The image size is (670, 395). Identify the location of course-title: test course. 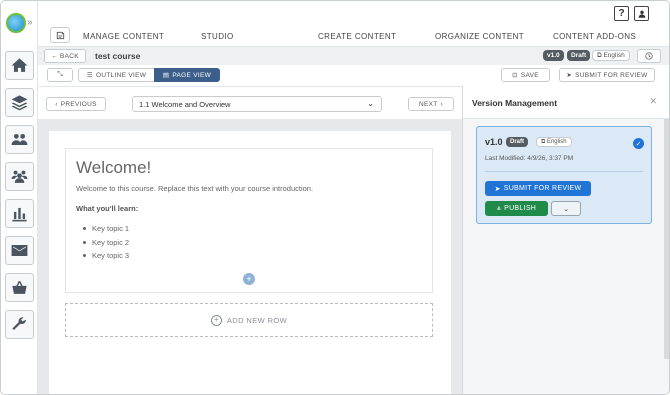
(118, 56).